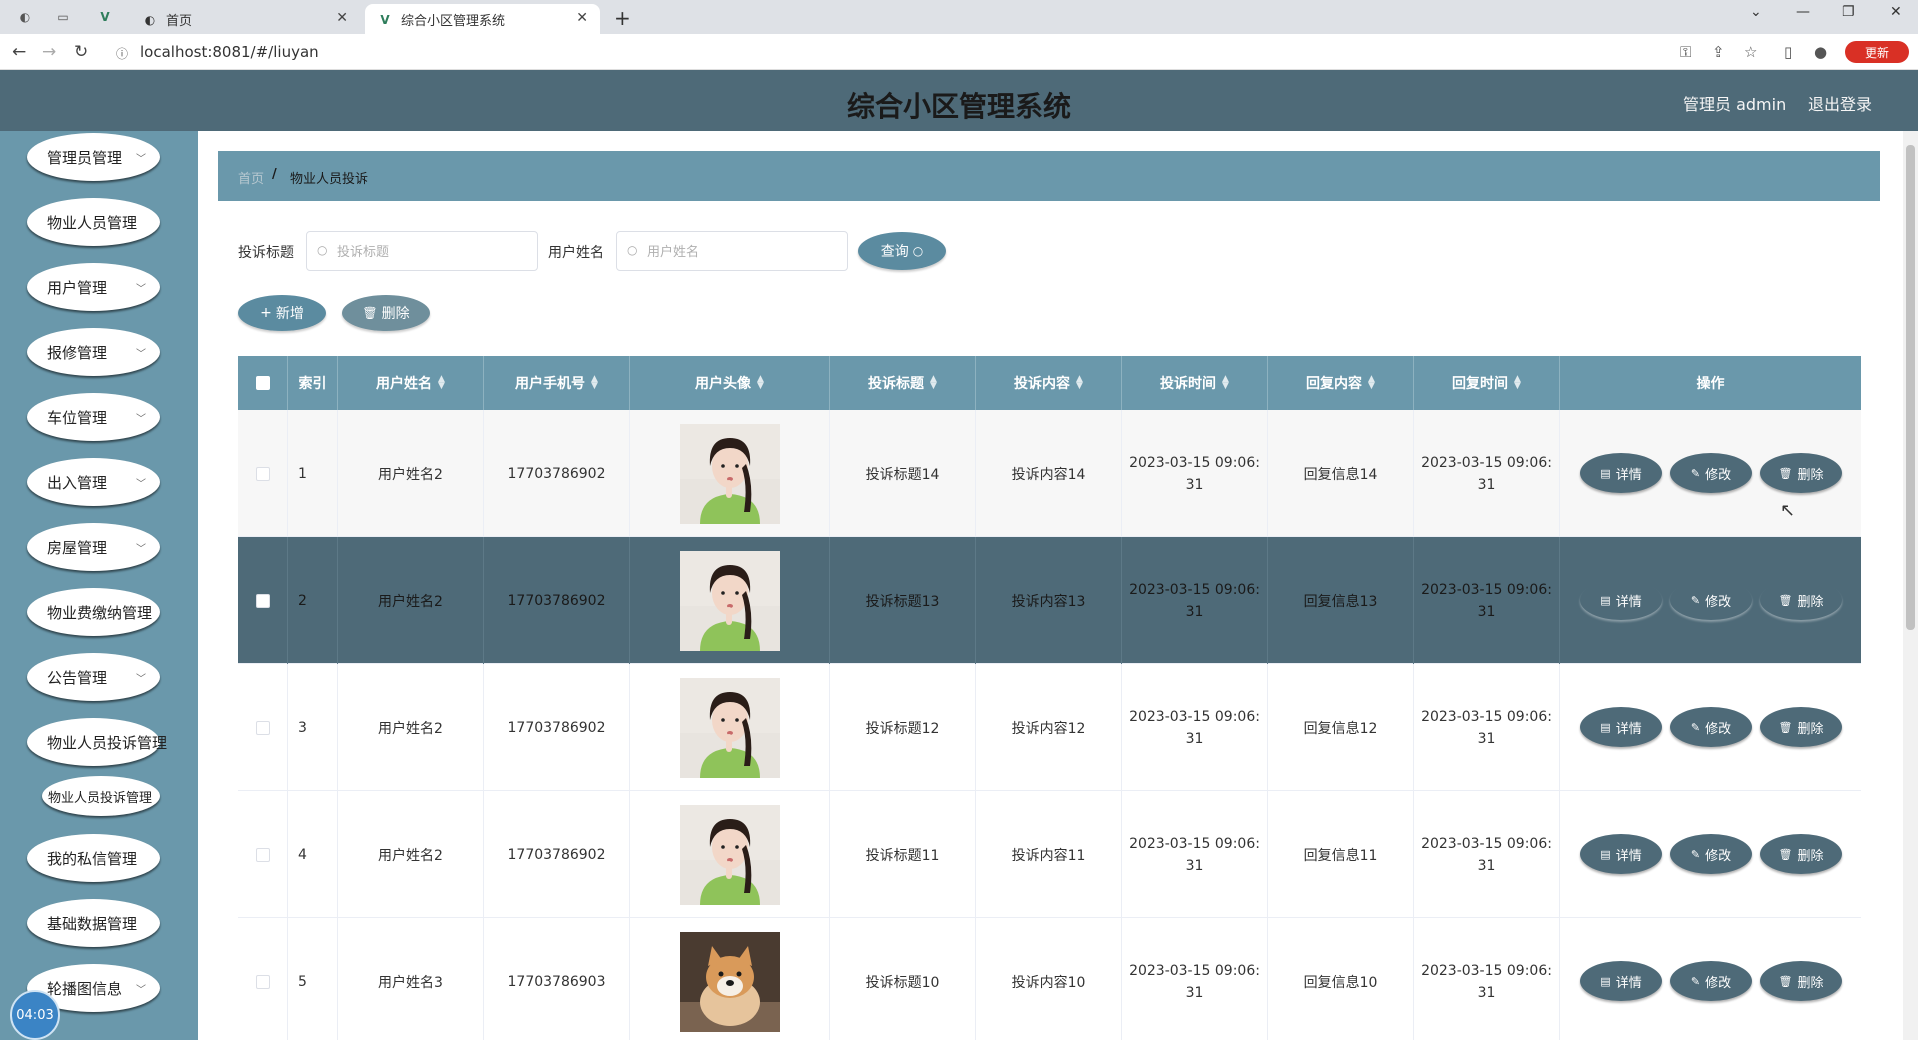 The height and width of the screenshot is (1040, 1918). Describe the element at coordinates (1877, 52) in the screenshot. I see `update-button: 更新` at that location.